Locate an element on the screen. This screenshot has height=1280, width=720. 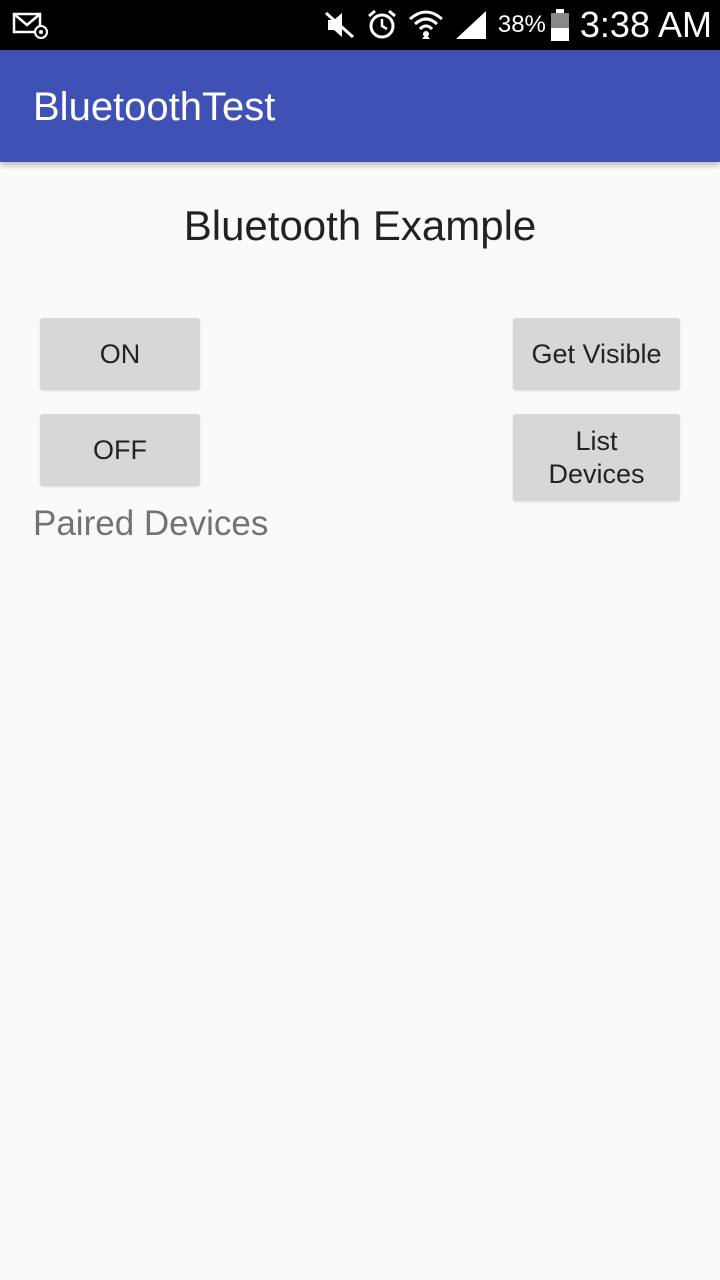
on-button: ON is located at coordinates (120, 354).